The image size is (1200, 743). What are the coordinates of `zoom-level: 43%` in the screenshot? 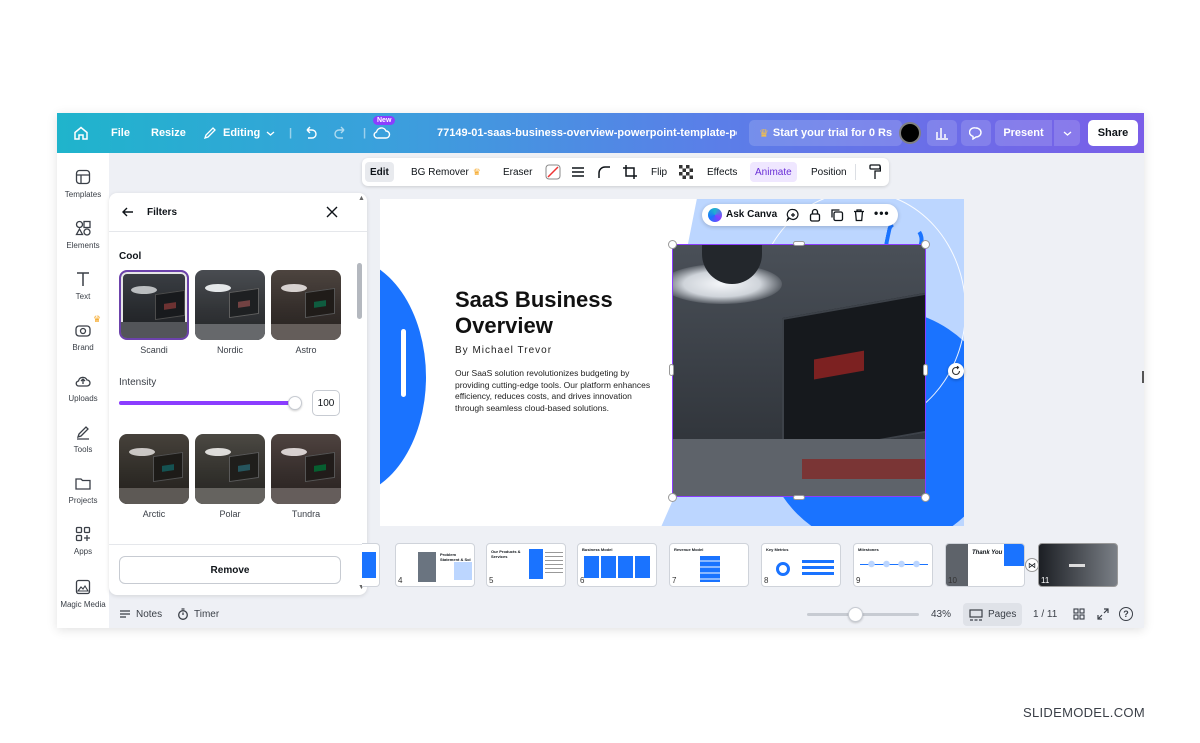 It's located at (941, 614).